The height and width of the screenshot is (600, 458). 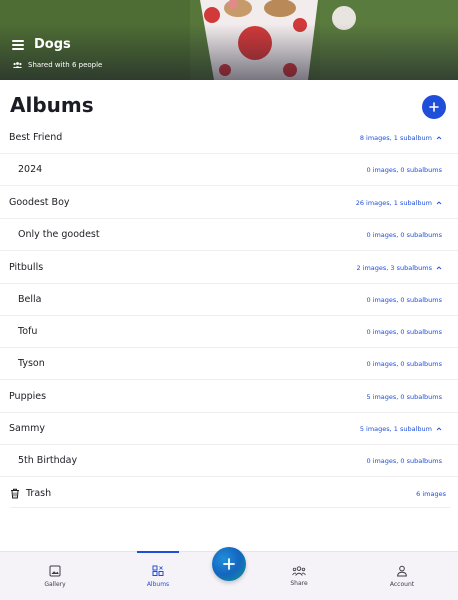 What do you see at coordinates (229, 268) in the screenshot?
I see `album-row-pitbulls: Pitbulls 2 images, 3 subalbums` at bounding box center [229, 268].